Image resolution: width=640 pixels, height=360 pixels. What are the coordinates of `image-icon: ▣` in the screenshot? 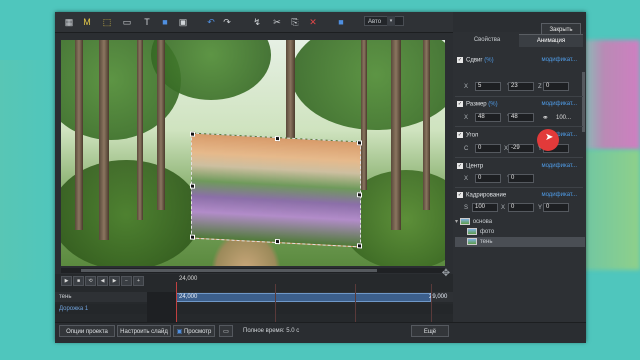 It's located at (183, 22).